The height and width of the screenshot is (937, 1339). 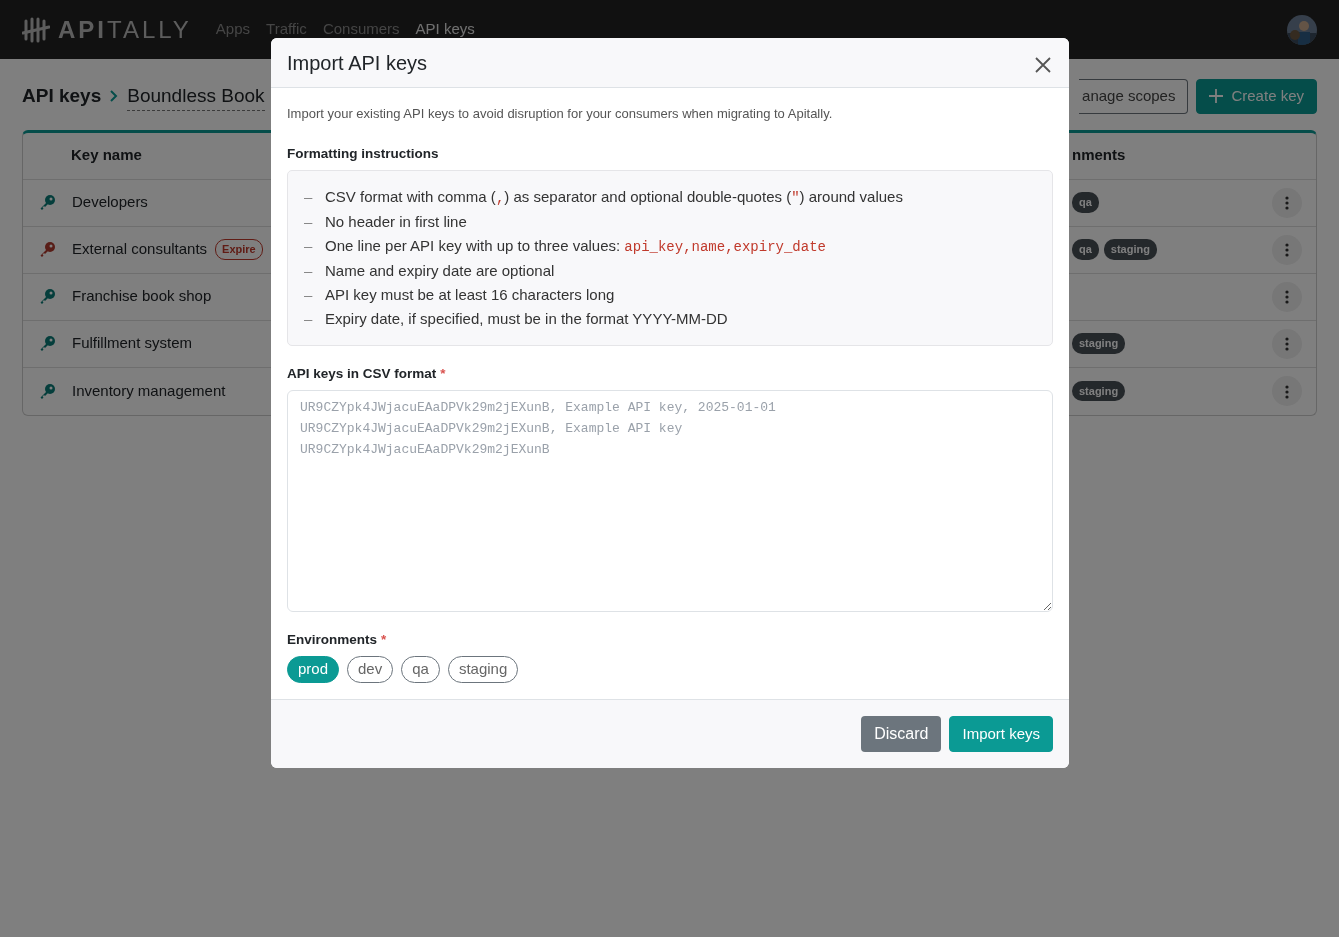 I want to click on plus-icon, so click(x=1216, y=96).